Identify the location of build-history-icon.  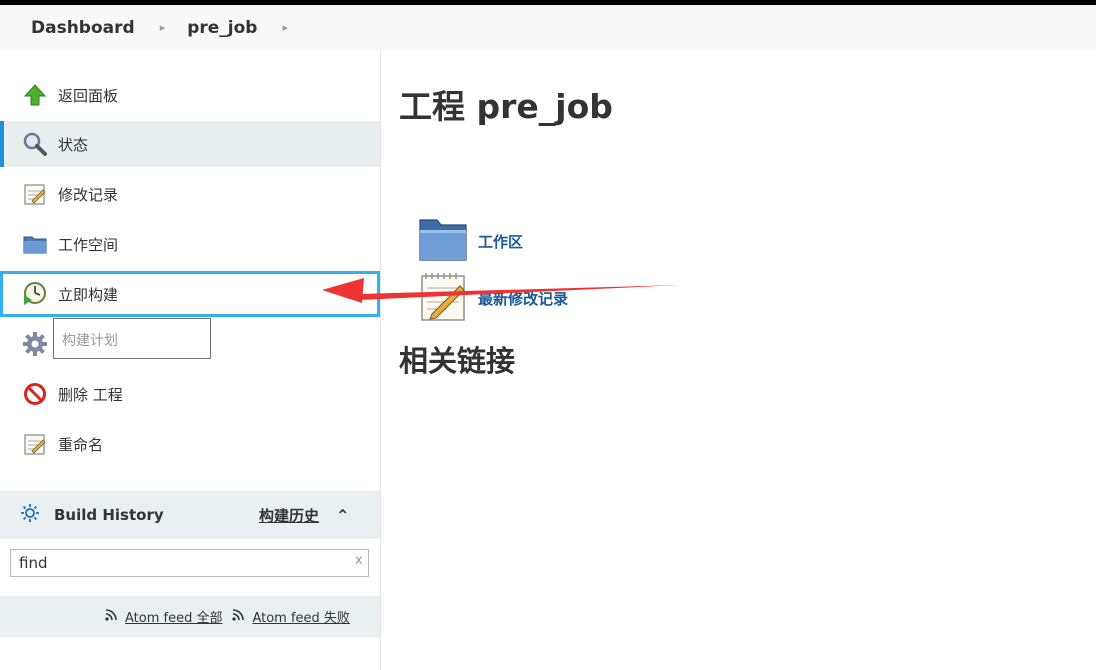
(30, 515).